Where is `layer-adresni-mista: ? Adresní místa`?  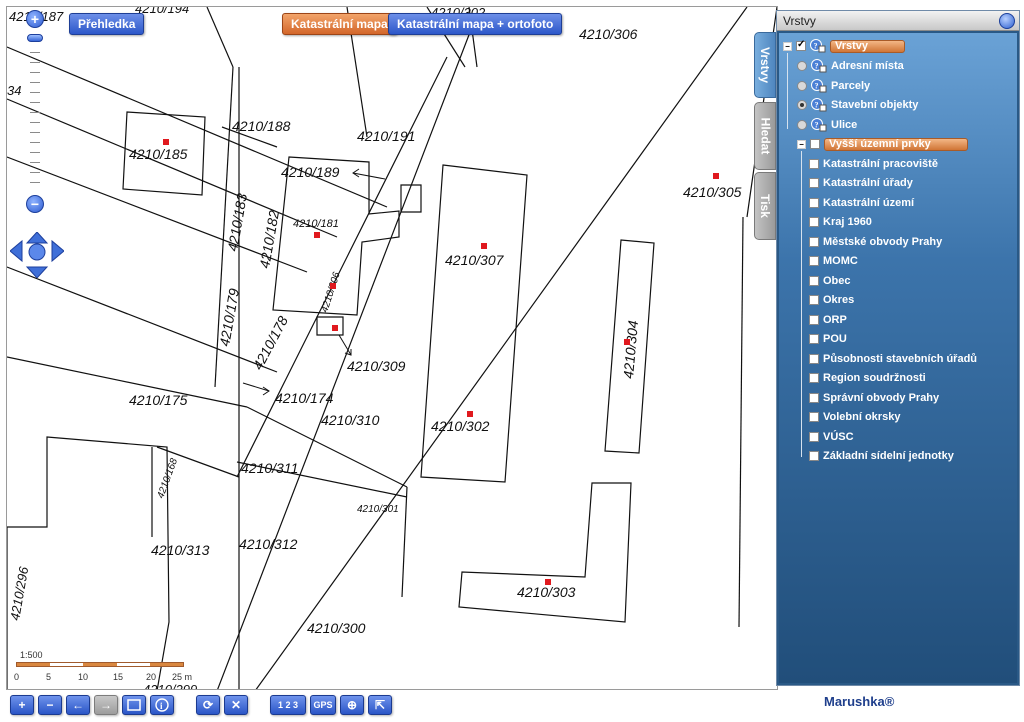 layer-adresni-mista: ? Adresní místa is located at coordinates (850, 66).